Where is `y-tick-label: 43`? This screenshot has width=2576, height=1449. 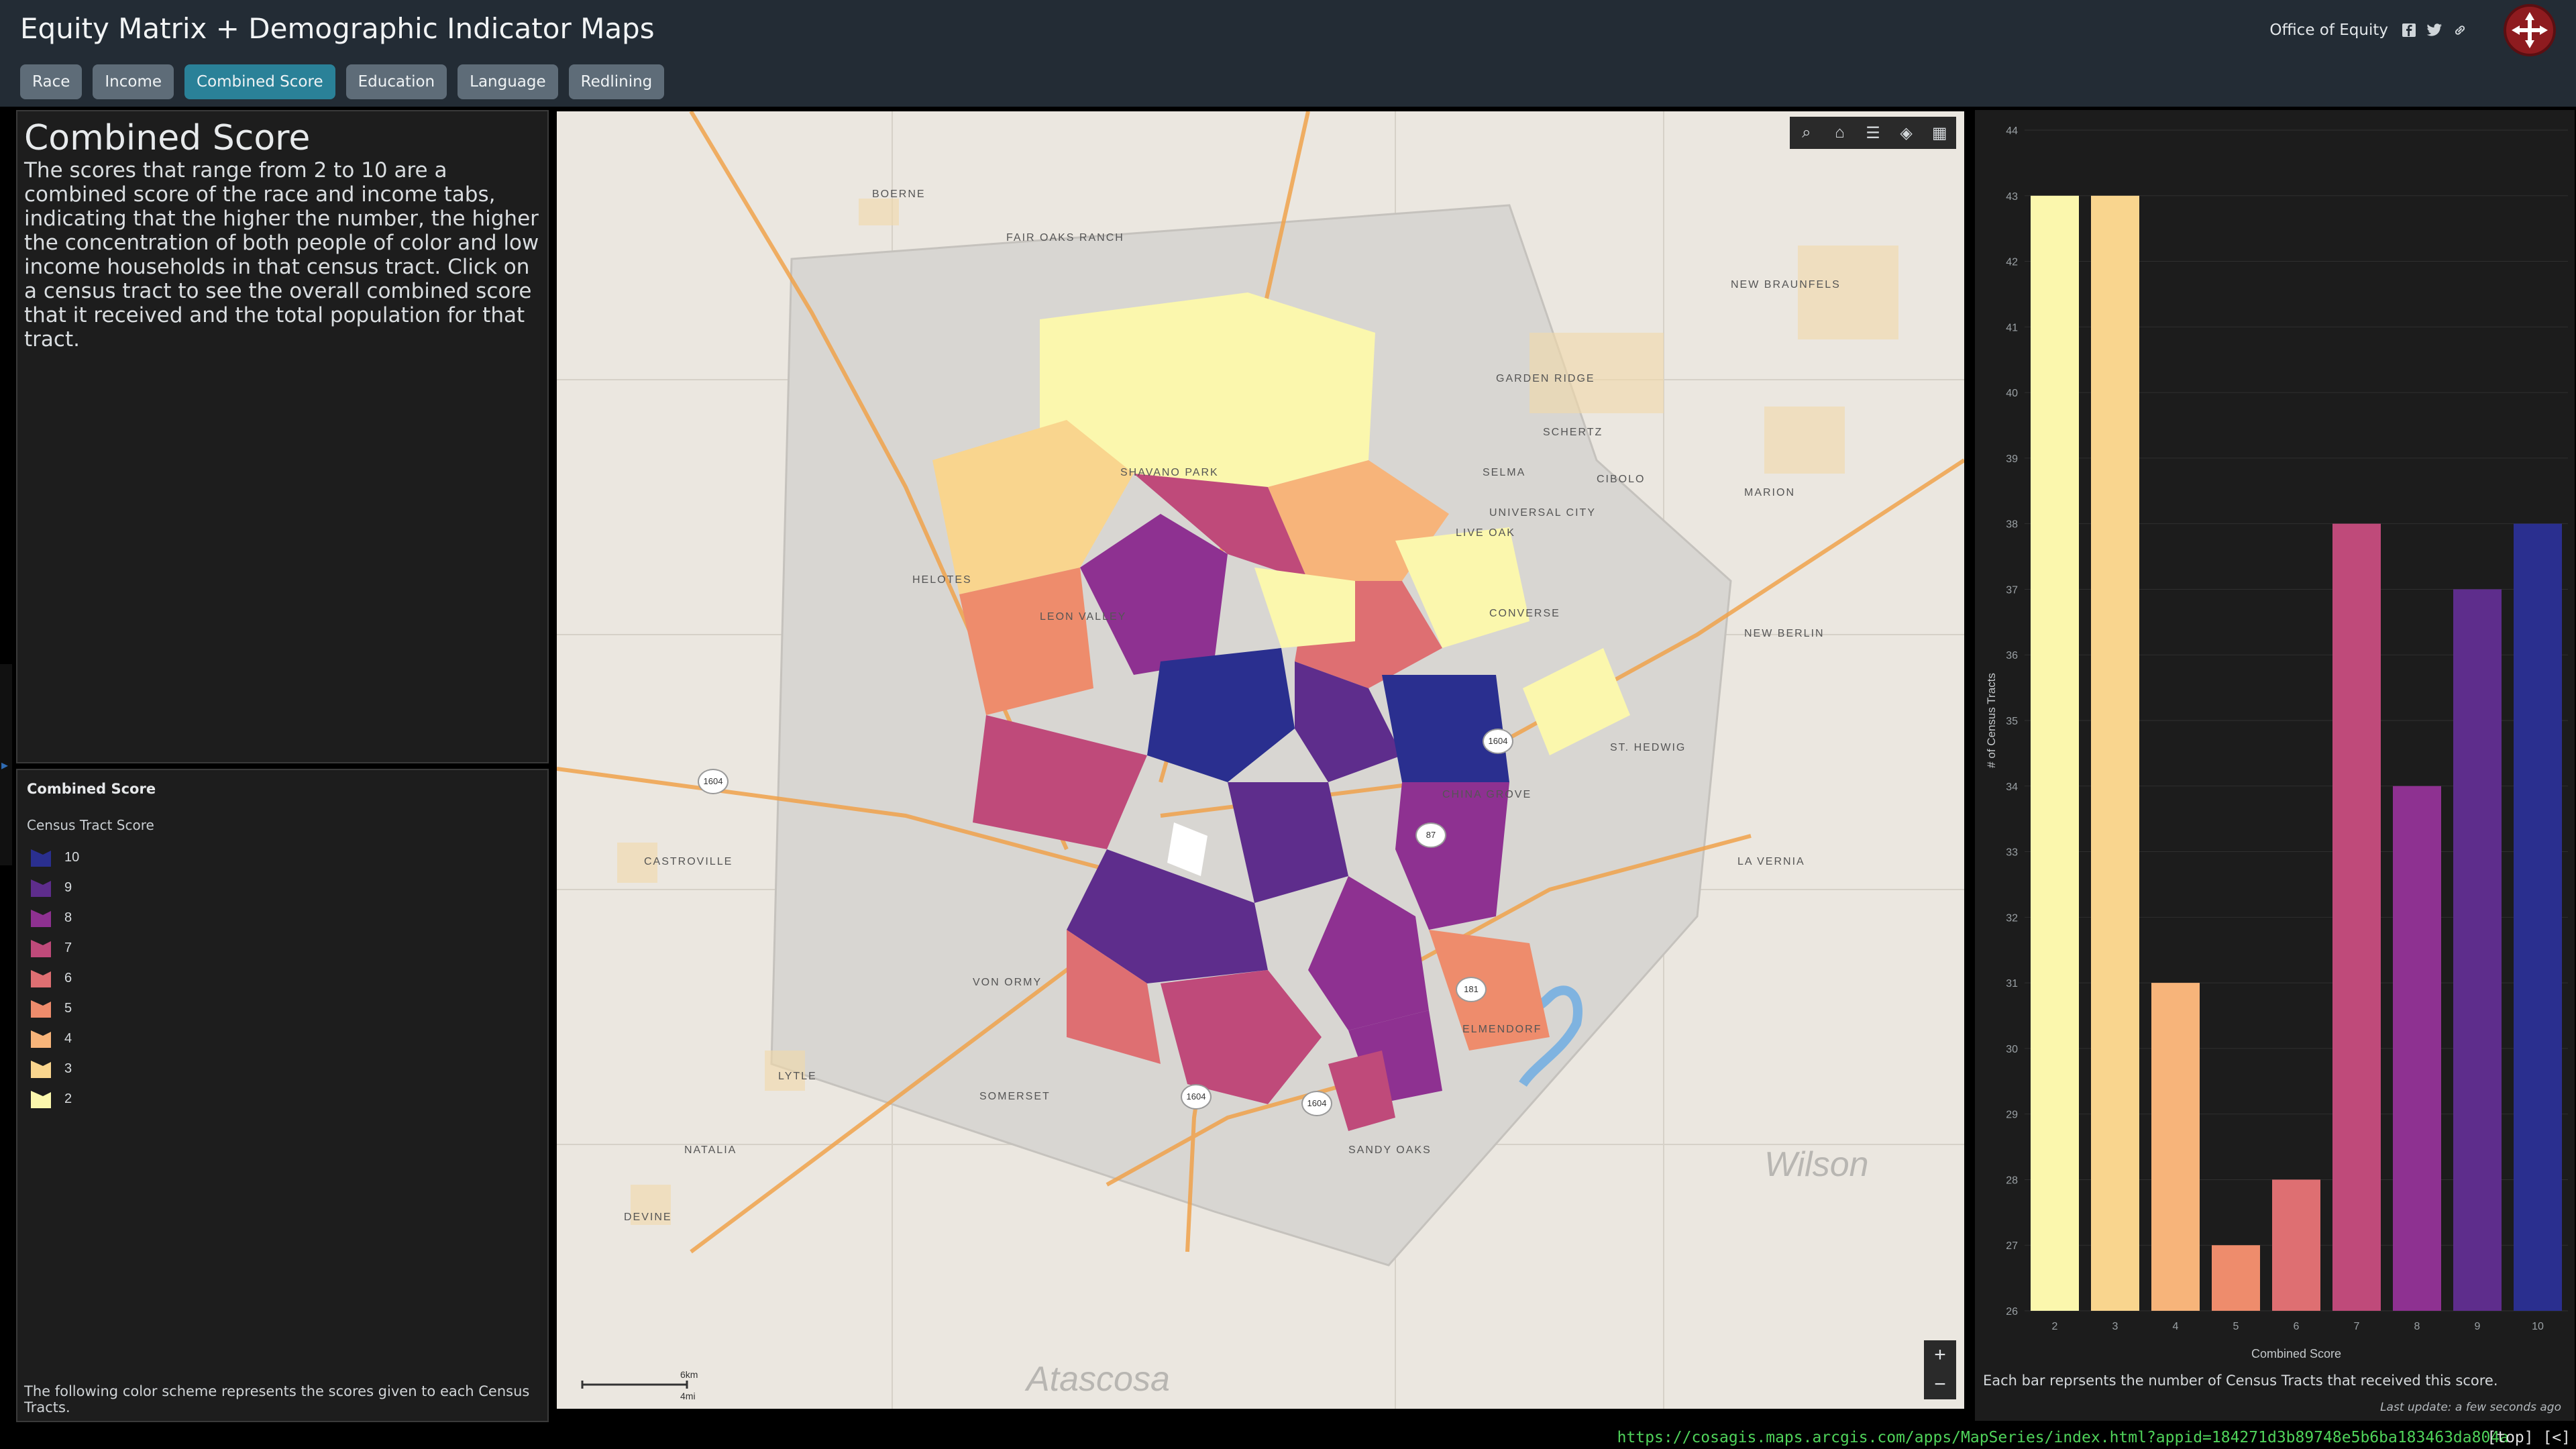
y-tick-label: 43 is located at coordinates (2012, 197).